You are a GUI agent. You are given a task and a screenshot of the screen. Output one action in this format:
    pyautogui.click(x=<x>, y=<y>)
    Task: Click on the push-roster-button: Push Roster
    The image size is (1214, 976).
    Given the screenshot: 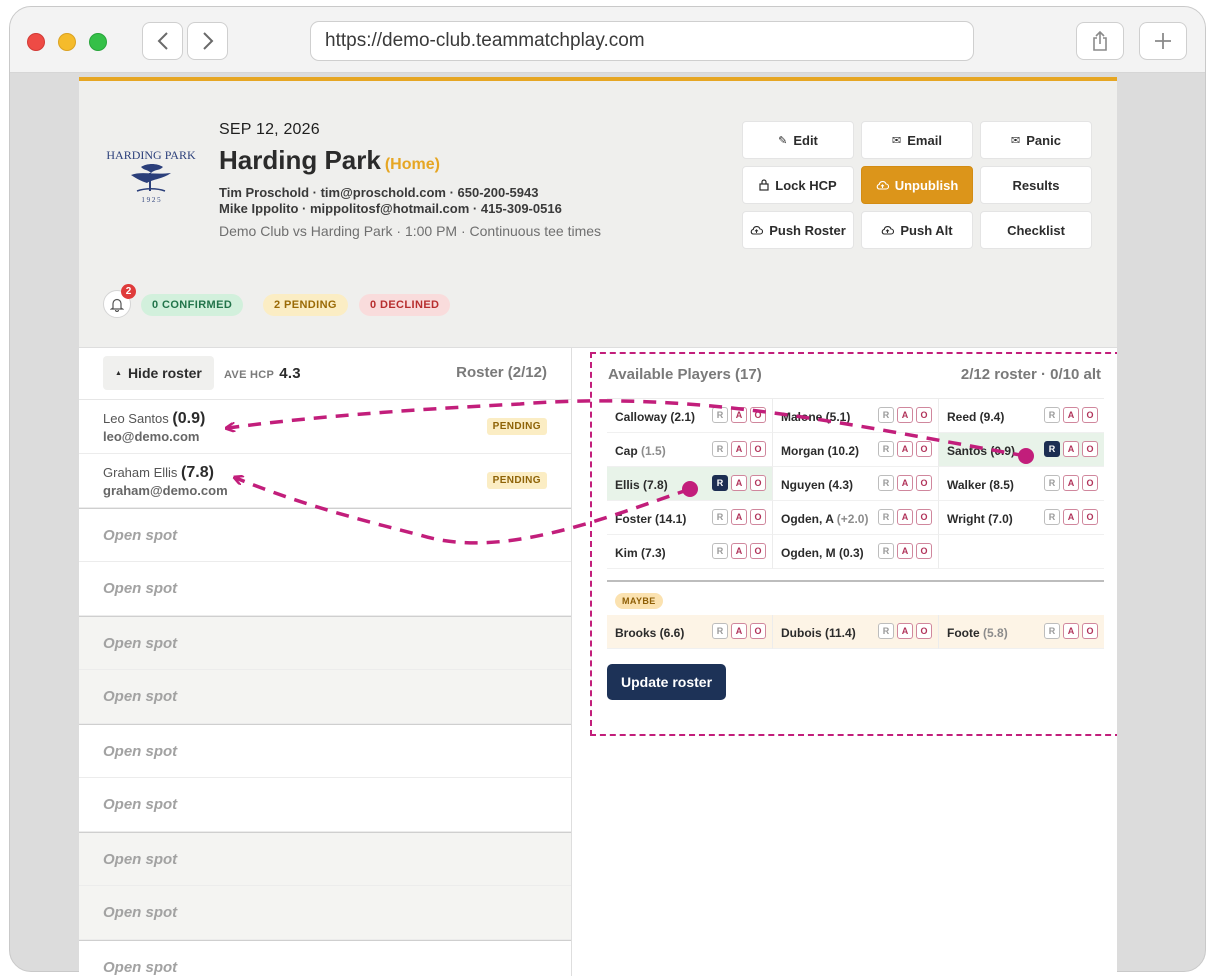 What is the action you would take?
    pyautogui.click(x=798, y=230)
    